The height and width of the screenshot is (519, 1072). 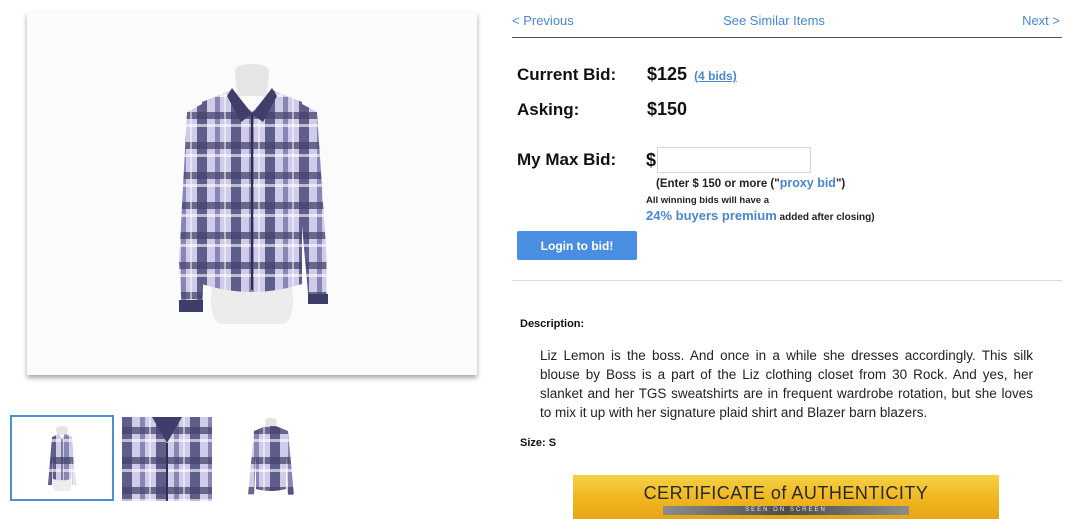 I want to click on minimum-bid-suffix: "), so click(x=840, y=184).